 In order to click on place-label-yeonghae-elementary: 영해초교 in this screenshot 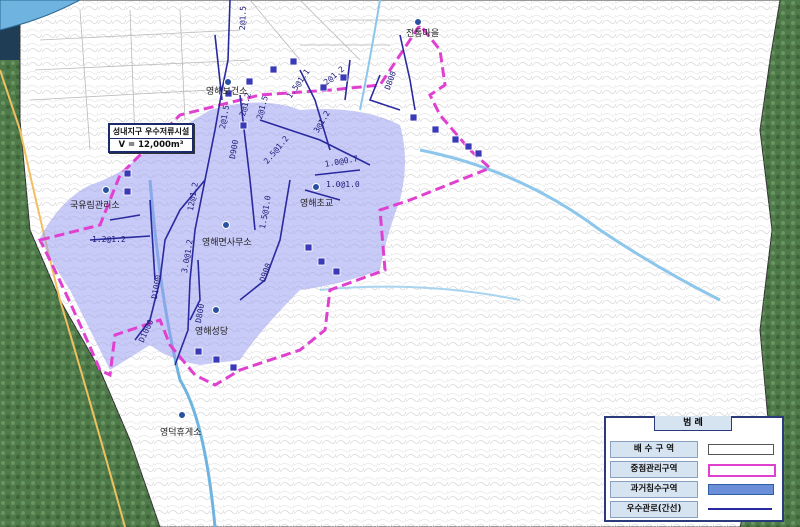, I will do `click(317, 204)`.